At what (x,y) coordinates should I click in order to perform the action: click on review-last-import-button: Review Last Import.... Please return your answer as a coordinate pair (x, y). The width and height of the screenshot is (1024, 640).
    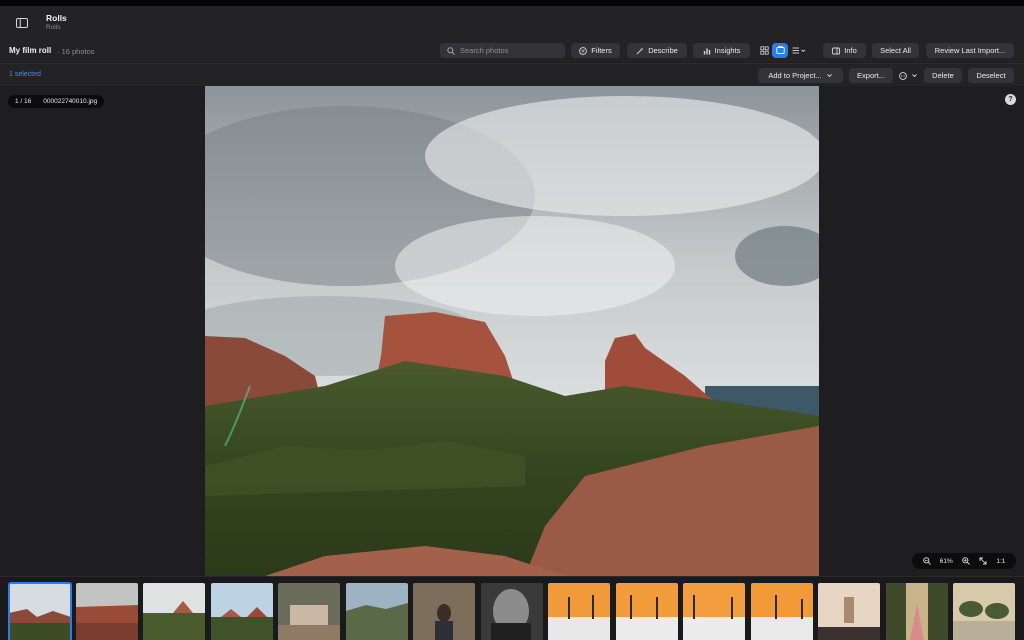
    Looking at the image, I should click on (970, 50).